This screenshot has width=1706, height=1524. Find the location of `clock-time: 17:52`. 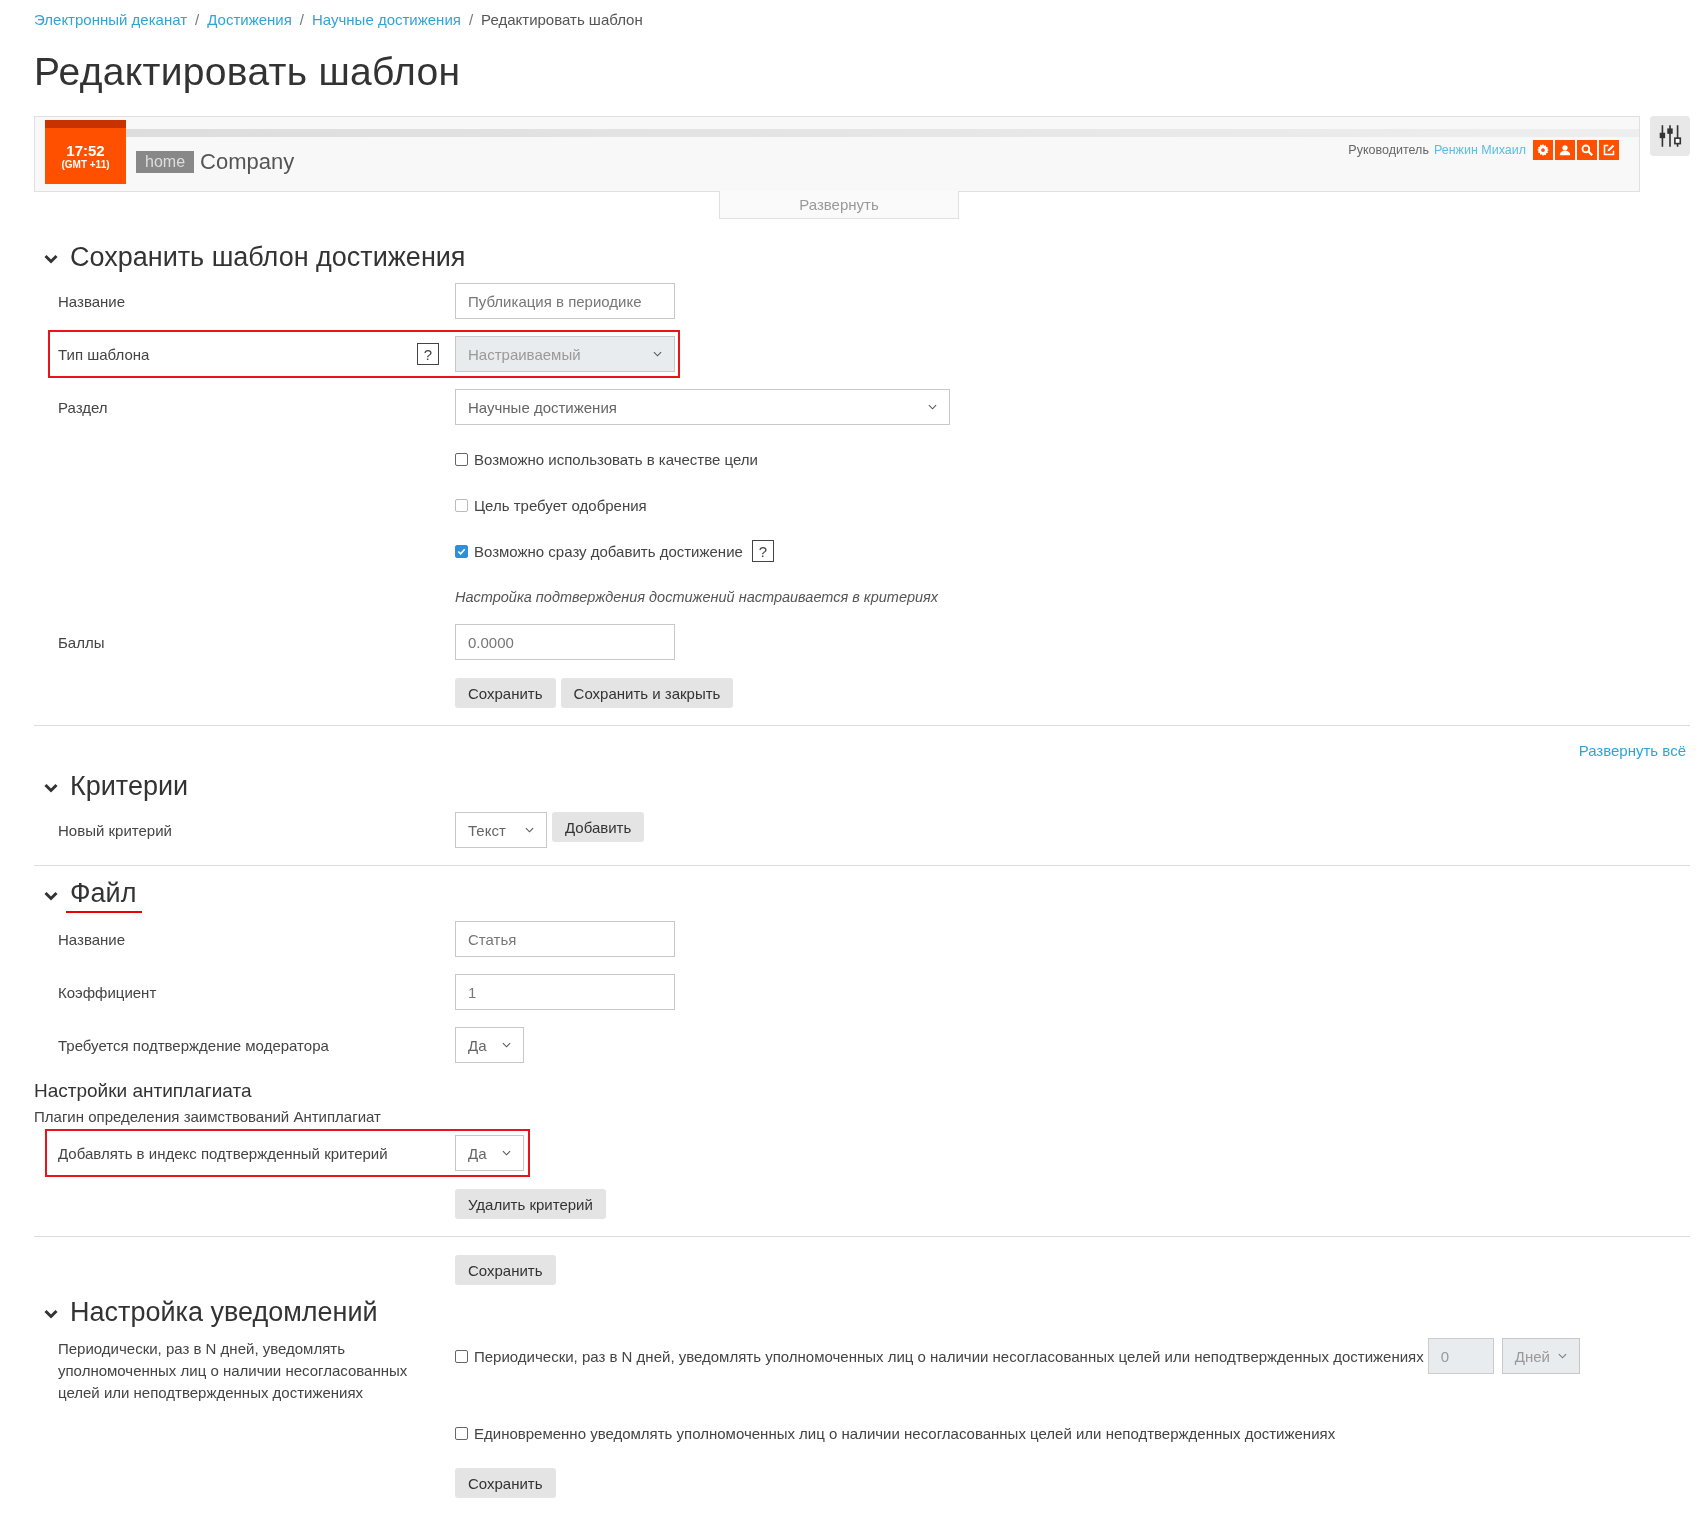

clock-time: 17:52 is located at coordinates (85, 150).